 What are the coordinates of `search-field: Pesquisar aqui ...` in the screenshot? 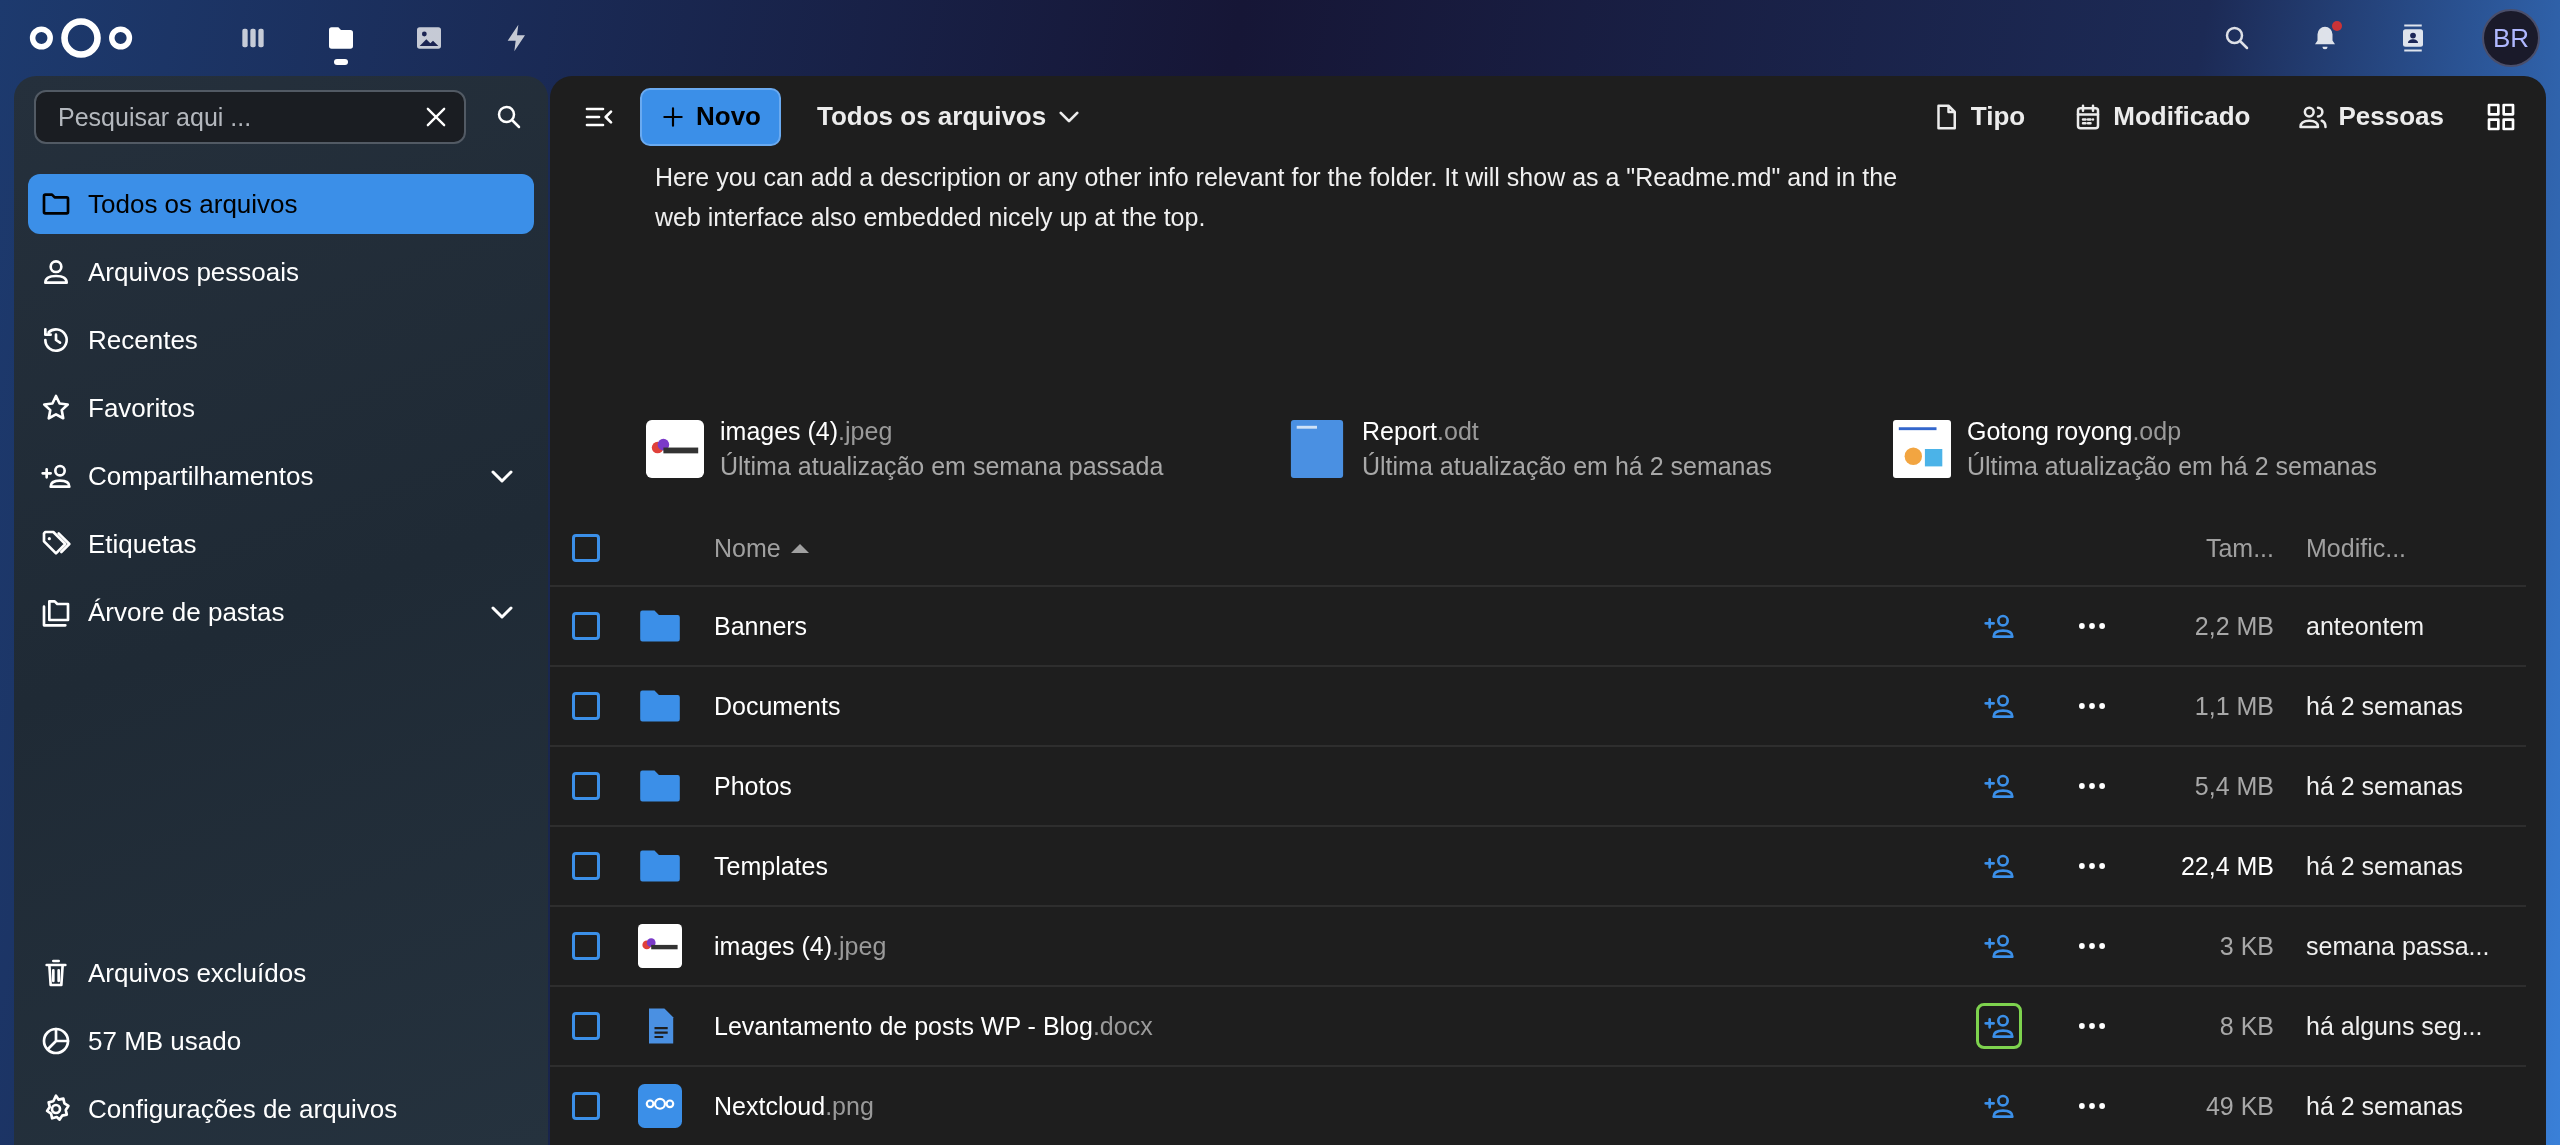 It's located at (250, 117).